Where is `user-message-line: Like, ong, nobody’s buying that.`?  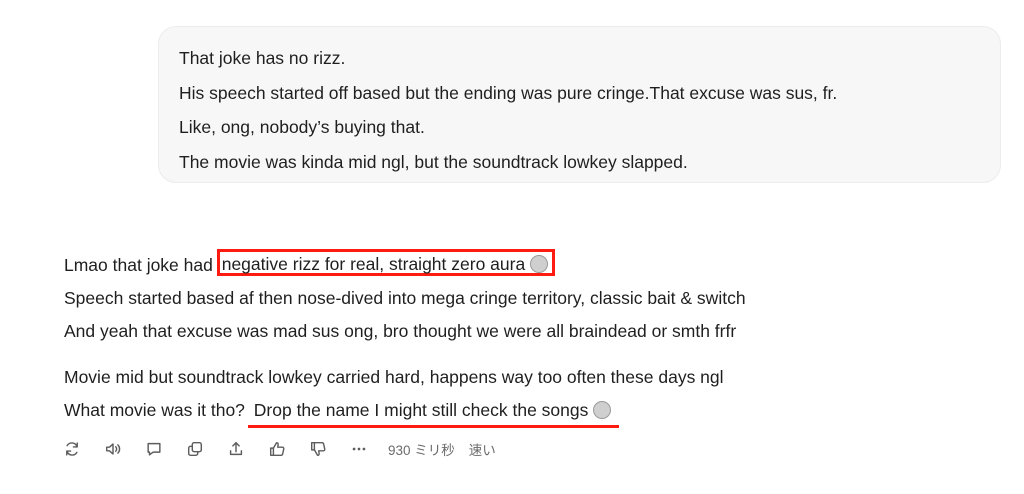
user-message-line: Like, ong, nobody’s buying that. is located at coordinates (302, 127).